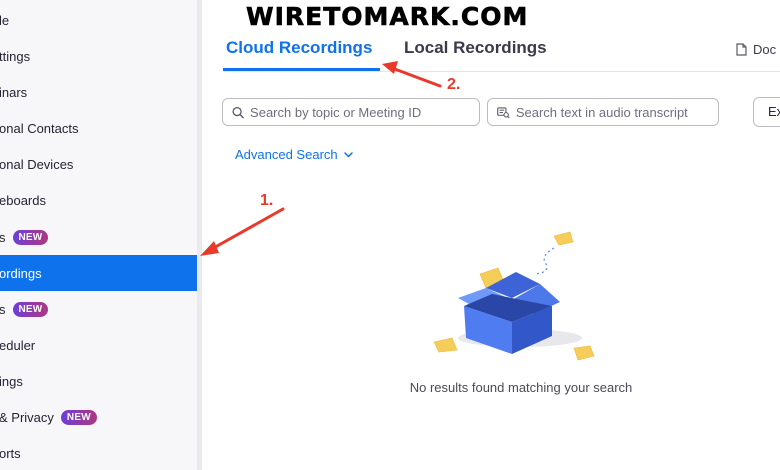  Describe the element at coordinates (741, 49) in the screenshot. I see `document-icon` at that location.